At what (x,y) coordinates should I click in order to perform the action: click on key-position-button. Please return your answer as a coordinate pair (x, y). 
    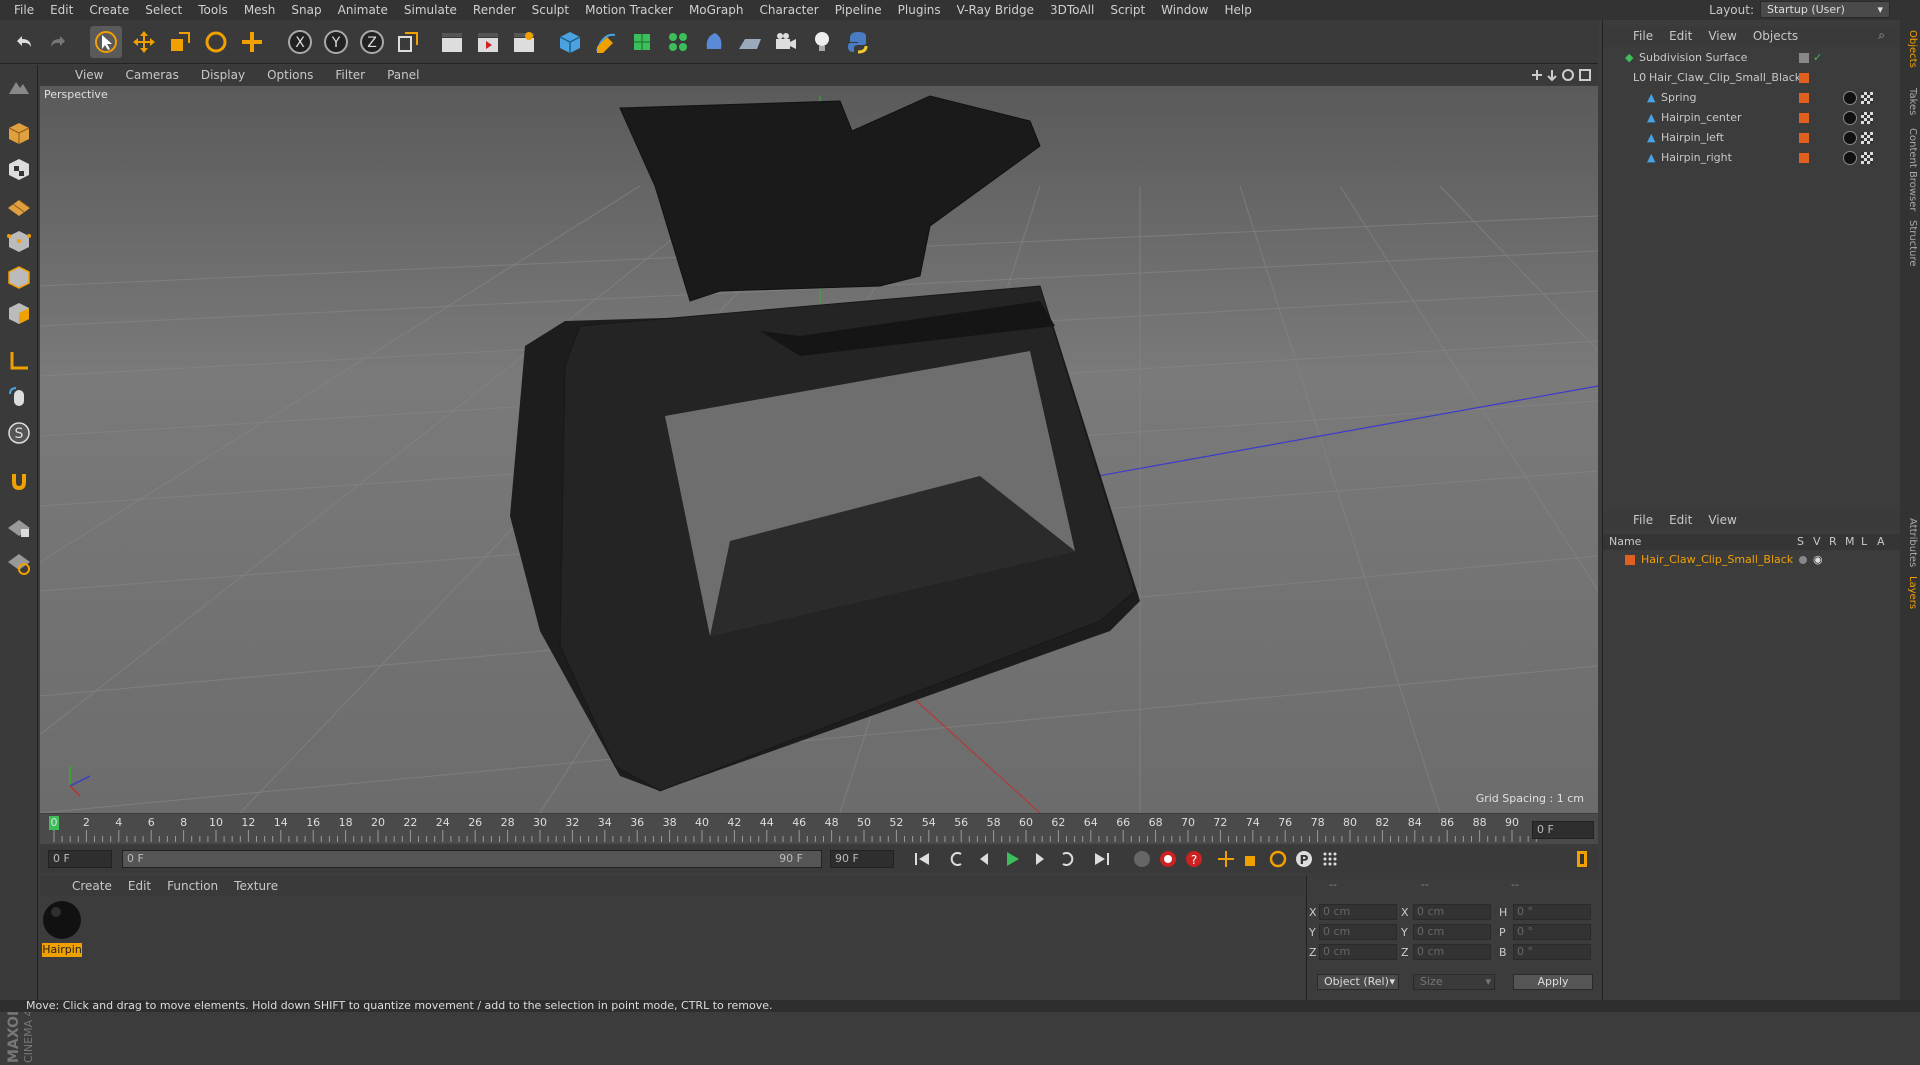
    Looking at the image, I should click on (1226, 859).